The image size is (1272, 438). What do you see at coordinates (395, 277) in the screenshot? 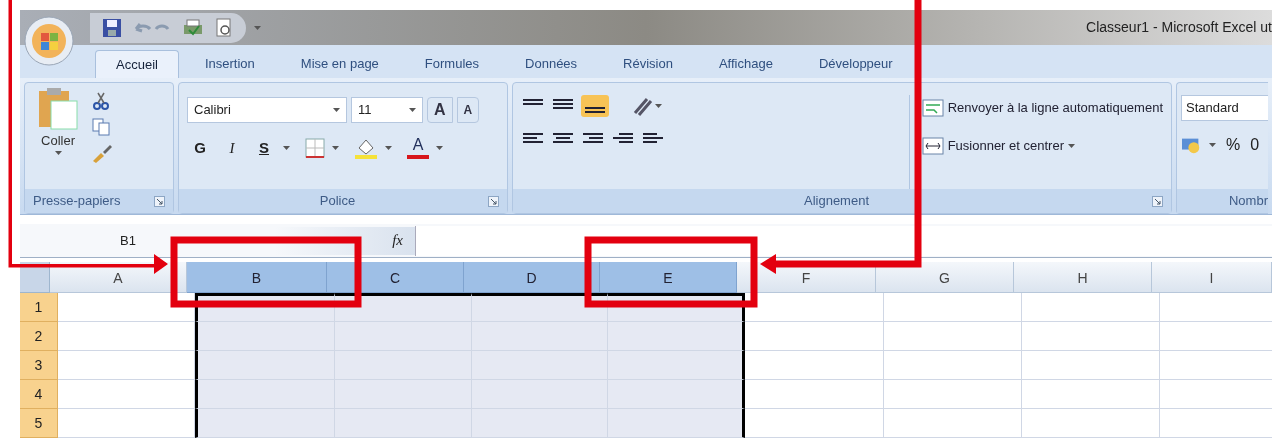
I see `column-header: C` at bounding box center [395, 277].